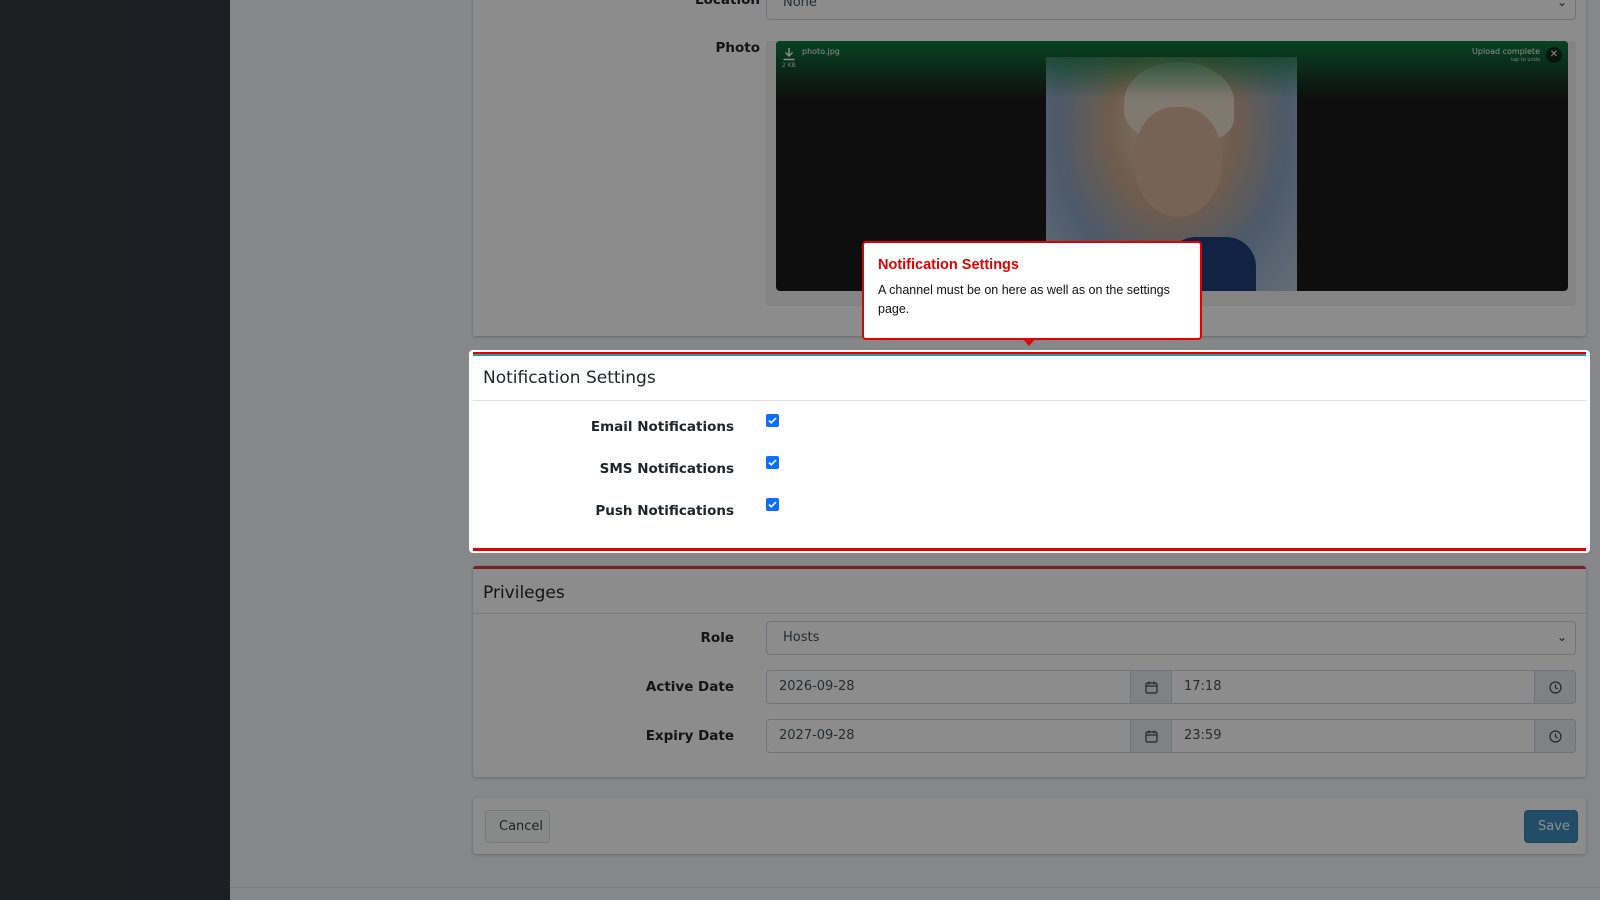 Image resolution: width=1600 pixels, height=900 pixels. Describe the element at coordinates (727, 4) in the screenshot. I see `location-label: Location` at that location.